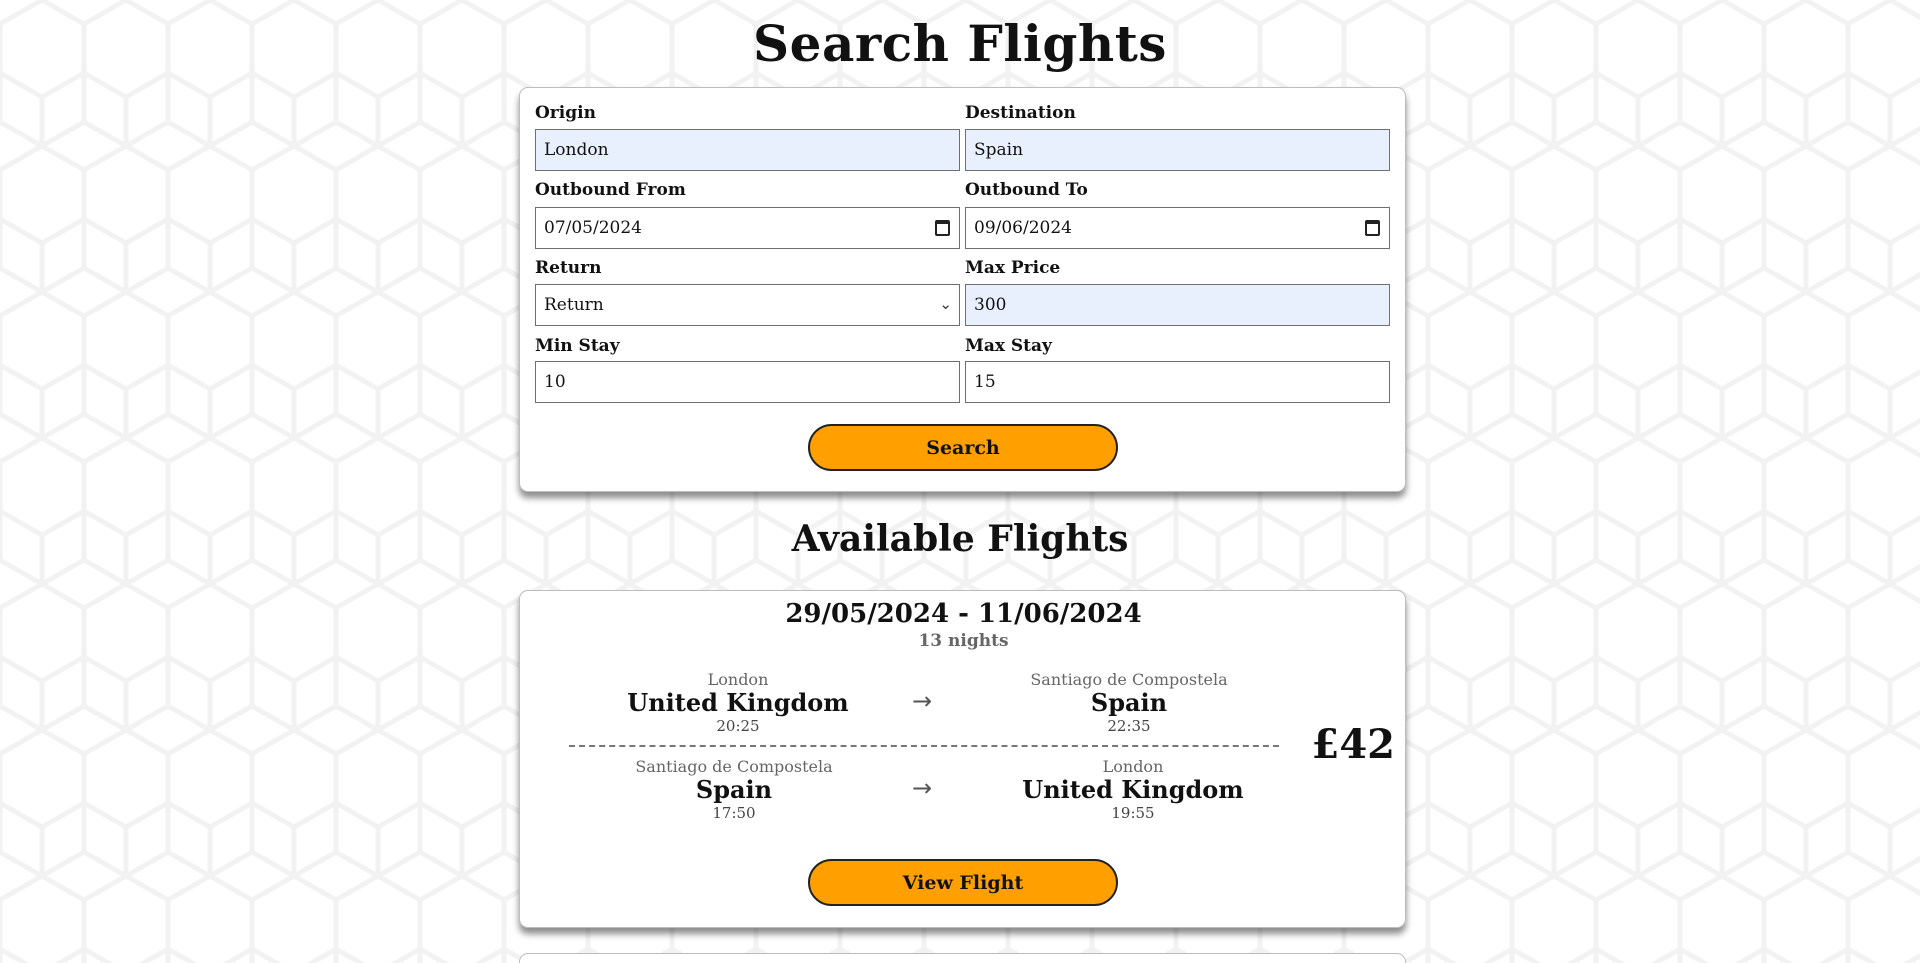  Describe the element at coordinates (734, 766) in the screenshot. I see `inbound-from-city: Santiago de Compostela` at that location.